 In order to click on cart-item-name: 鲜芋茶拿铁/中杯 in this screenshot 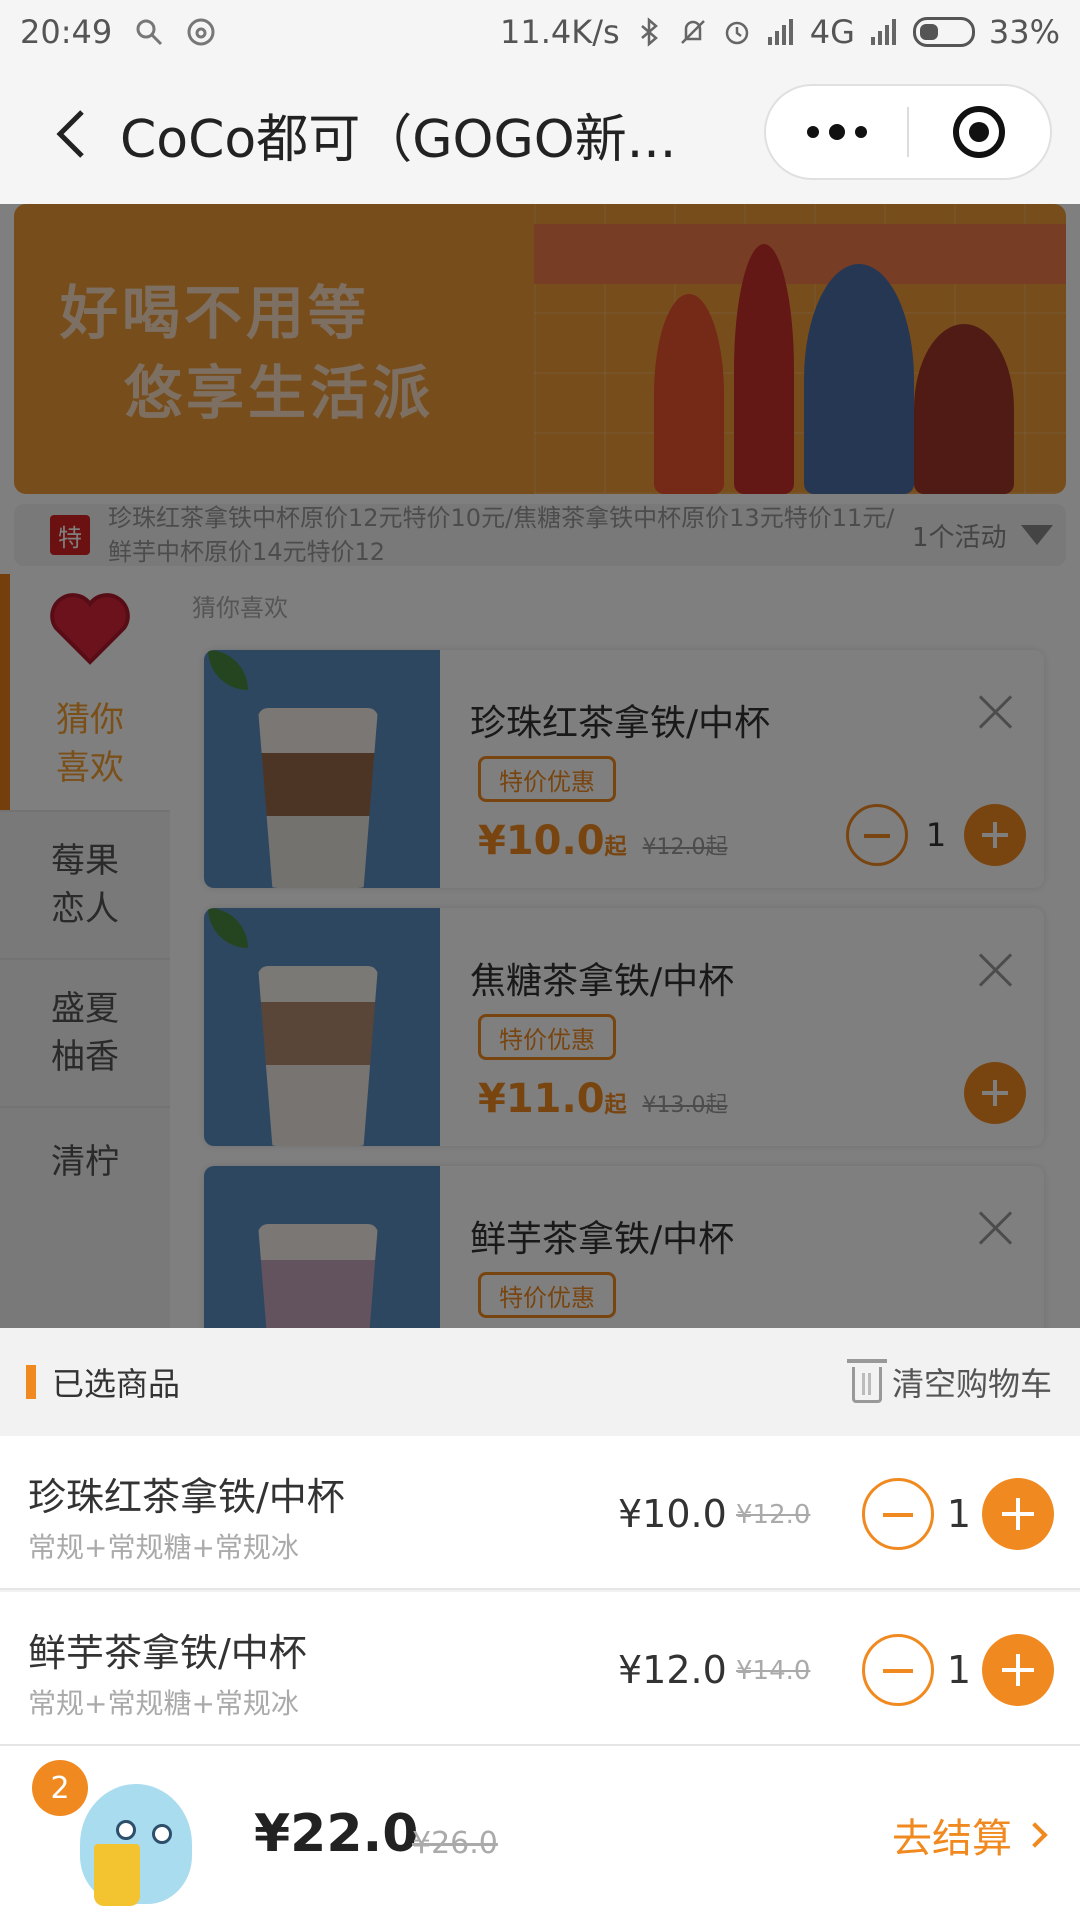, I will do `click(167, 1653)`.